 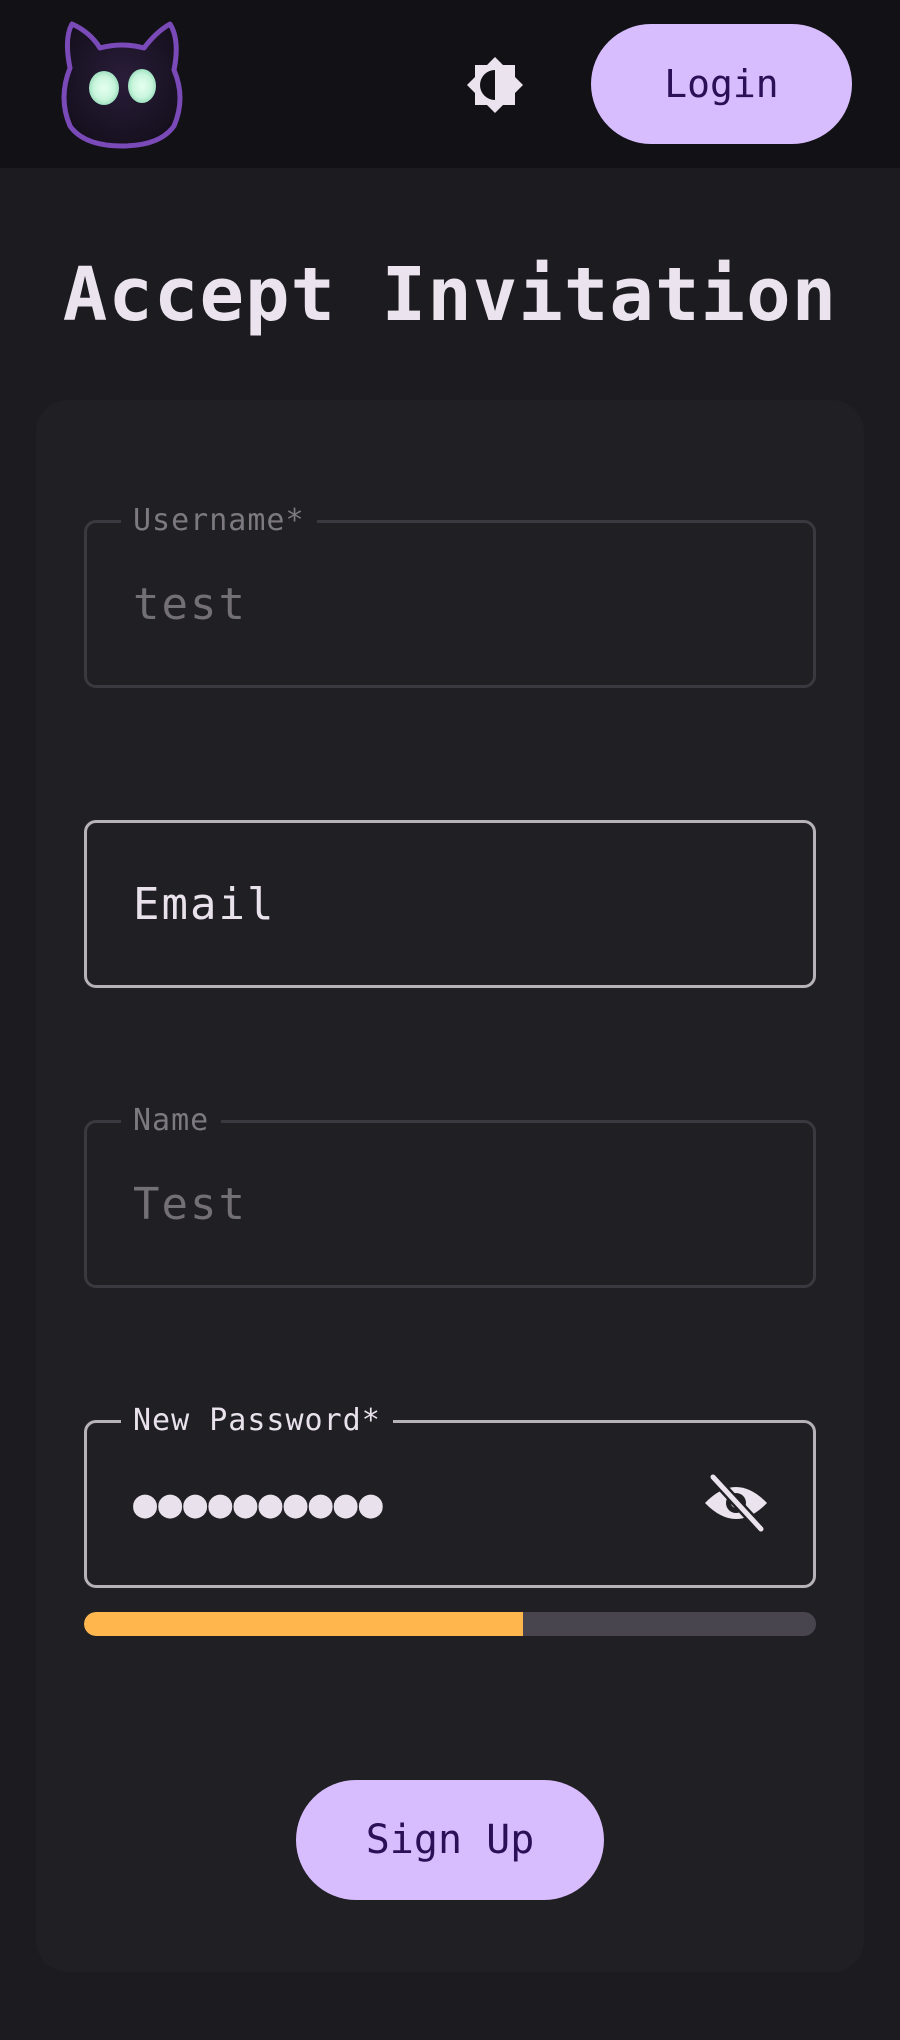 I want to click on login-button: Login, so click(x=721, y=84).